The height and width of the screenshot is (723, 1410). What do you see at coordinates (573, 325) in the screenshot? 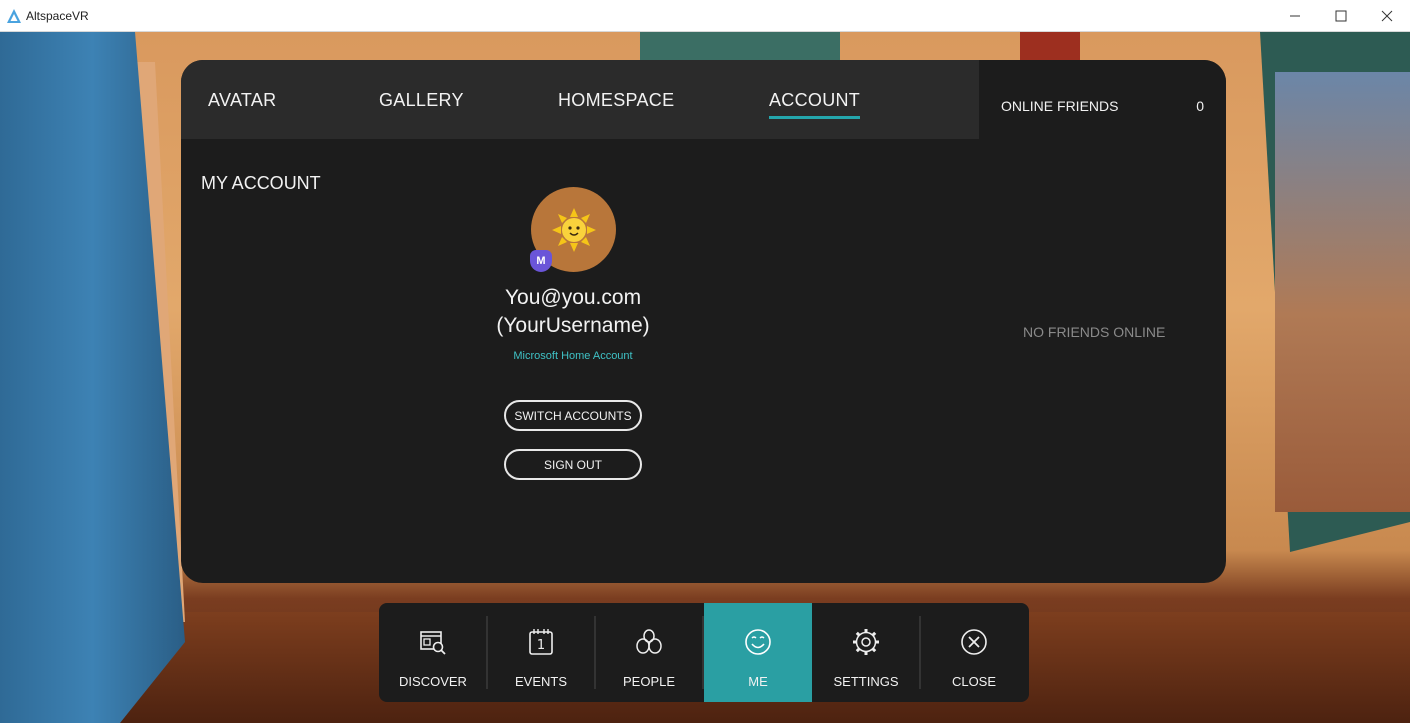
I see `account-username: (YourUsername)` at bounding box center [573, 325].